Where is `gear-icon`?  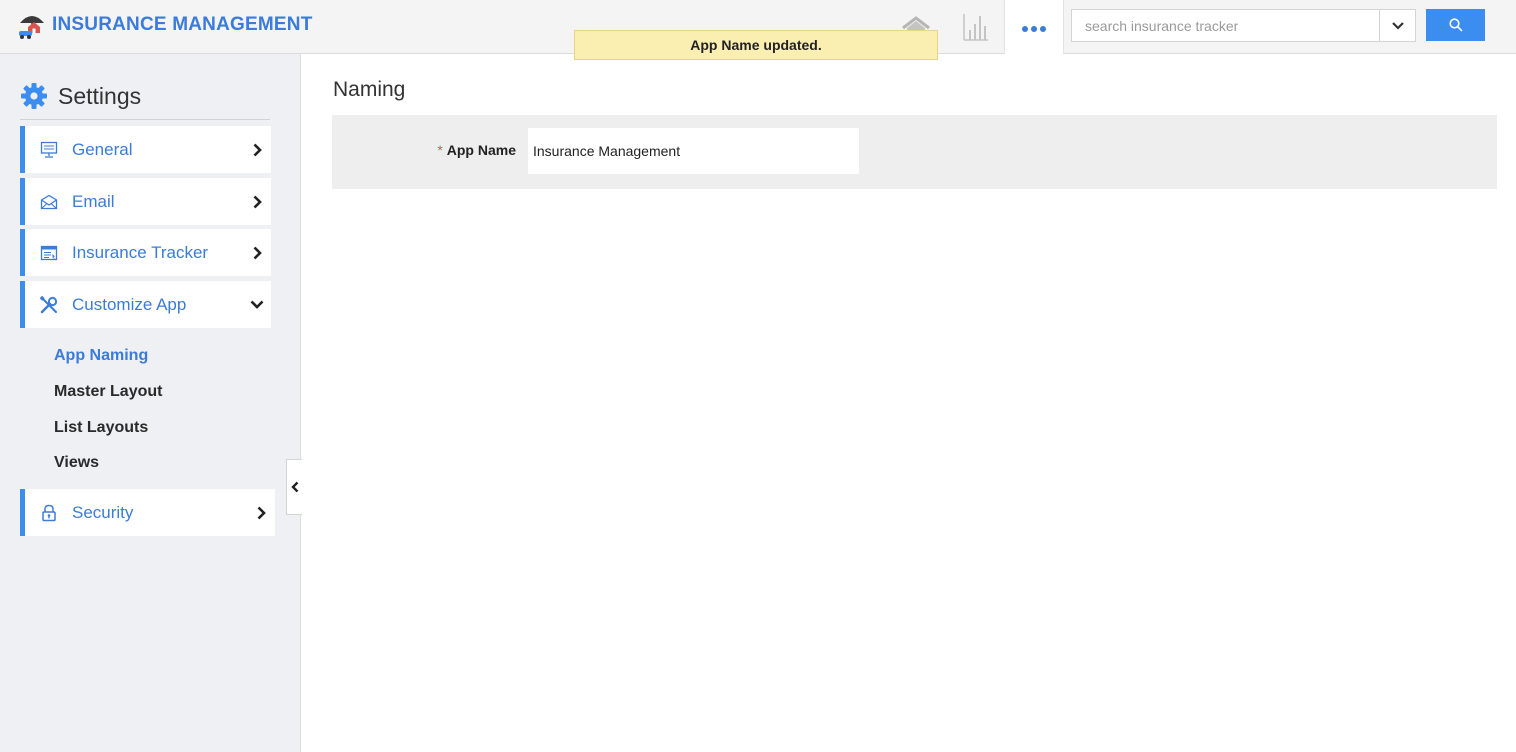
gear-icon is located at coordinates (34, 96).